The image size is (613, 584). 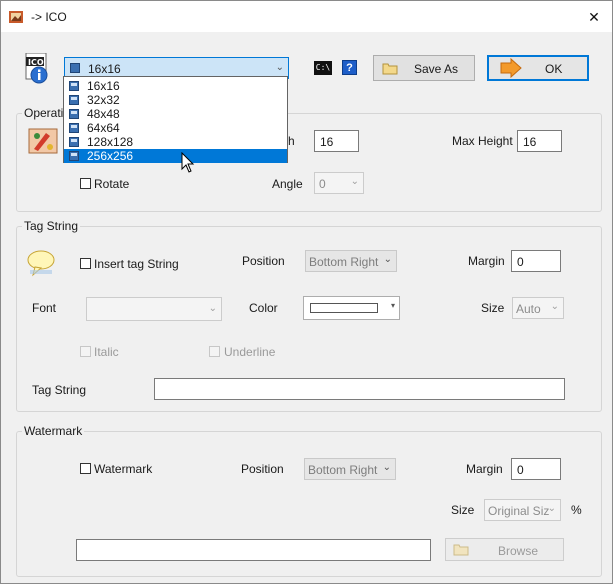 I want to click on italic-label: Italic, so click(x=106, y=352).